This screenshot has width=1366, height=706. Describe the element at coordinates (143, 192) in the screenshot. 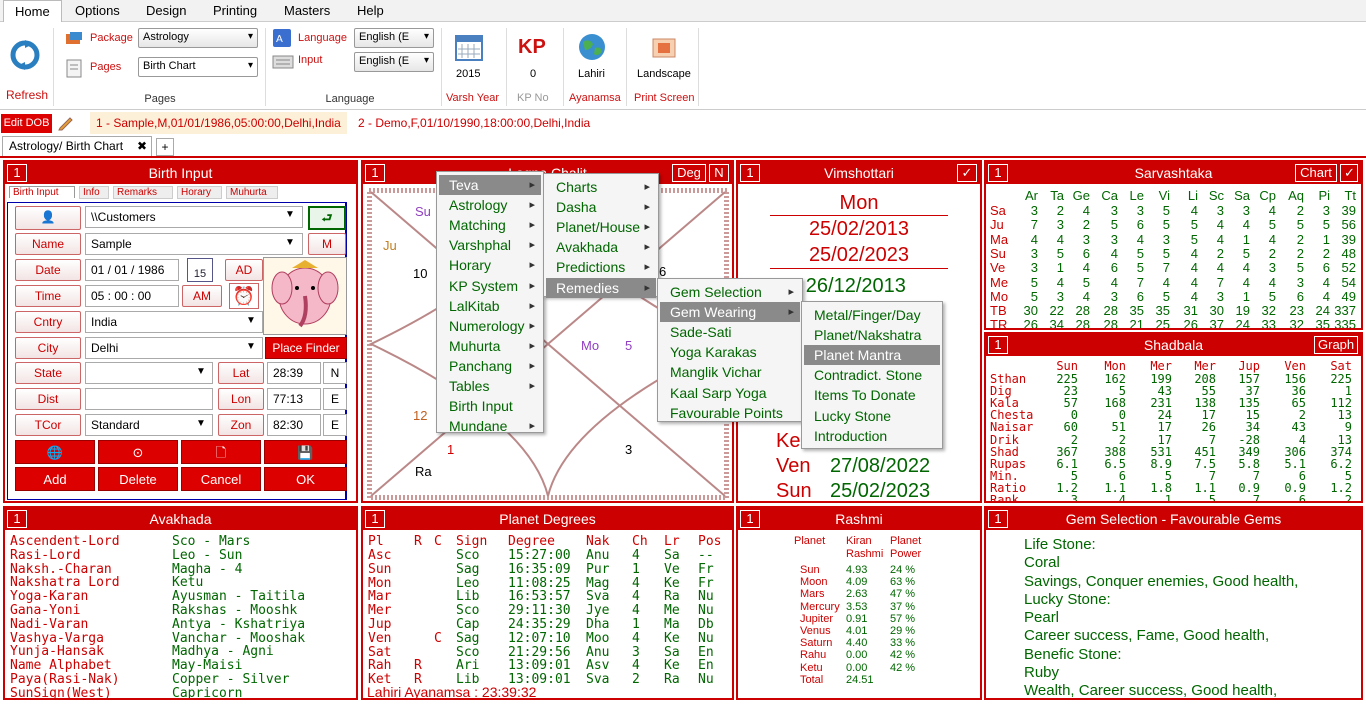

I see `subtab-remarks: Remarks` at that location.